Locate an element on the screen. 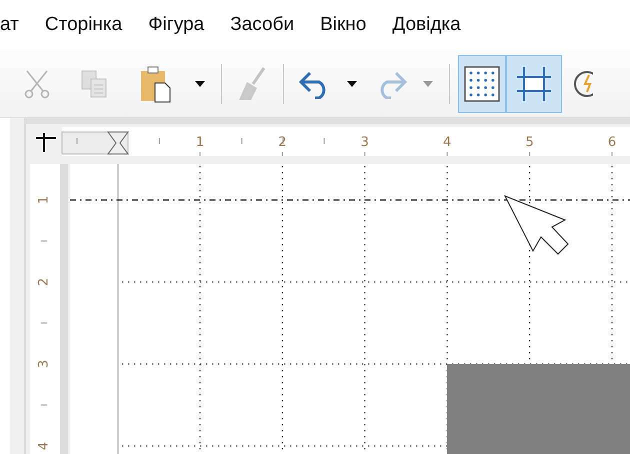  paintbrush-icon is located at coordinates (252, 84).